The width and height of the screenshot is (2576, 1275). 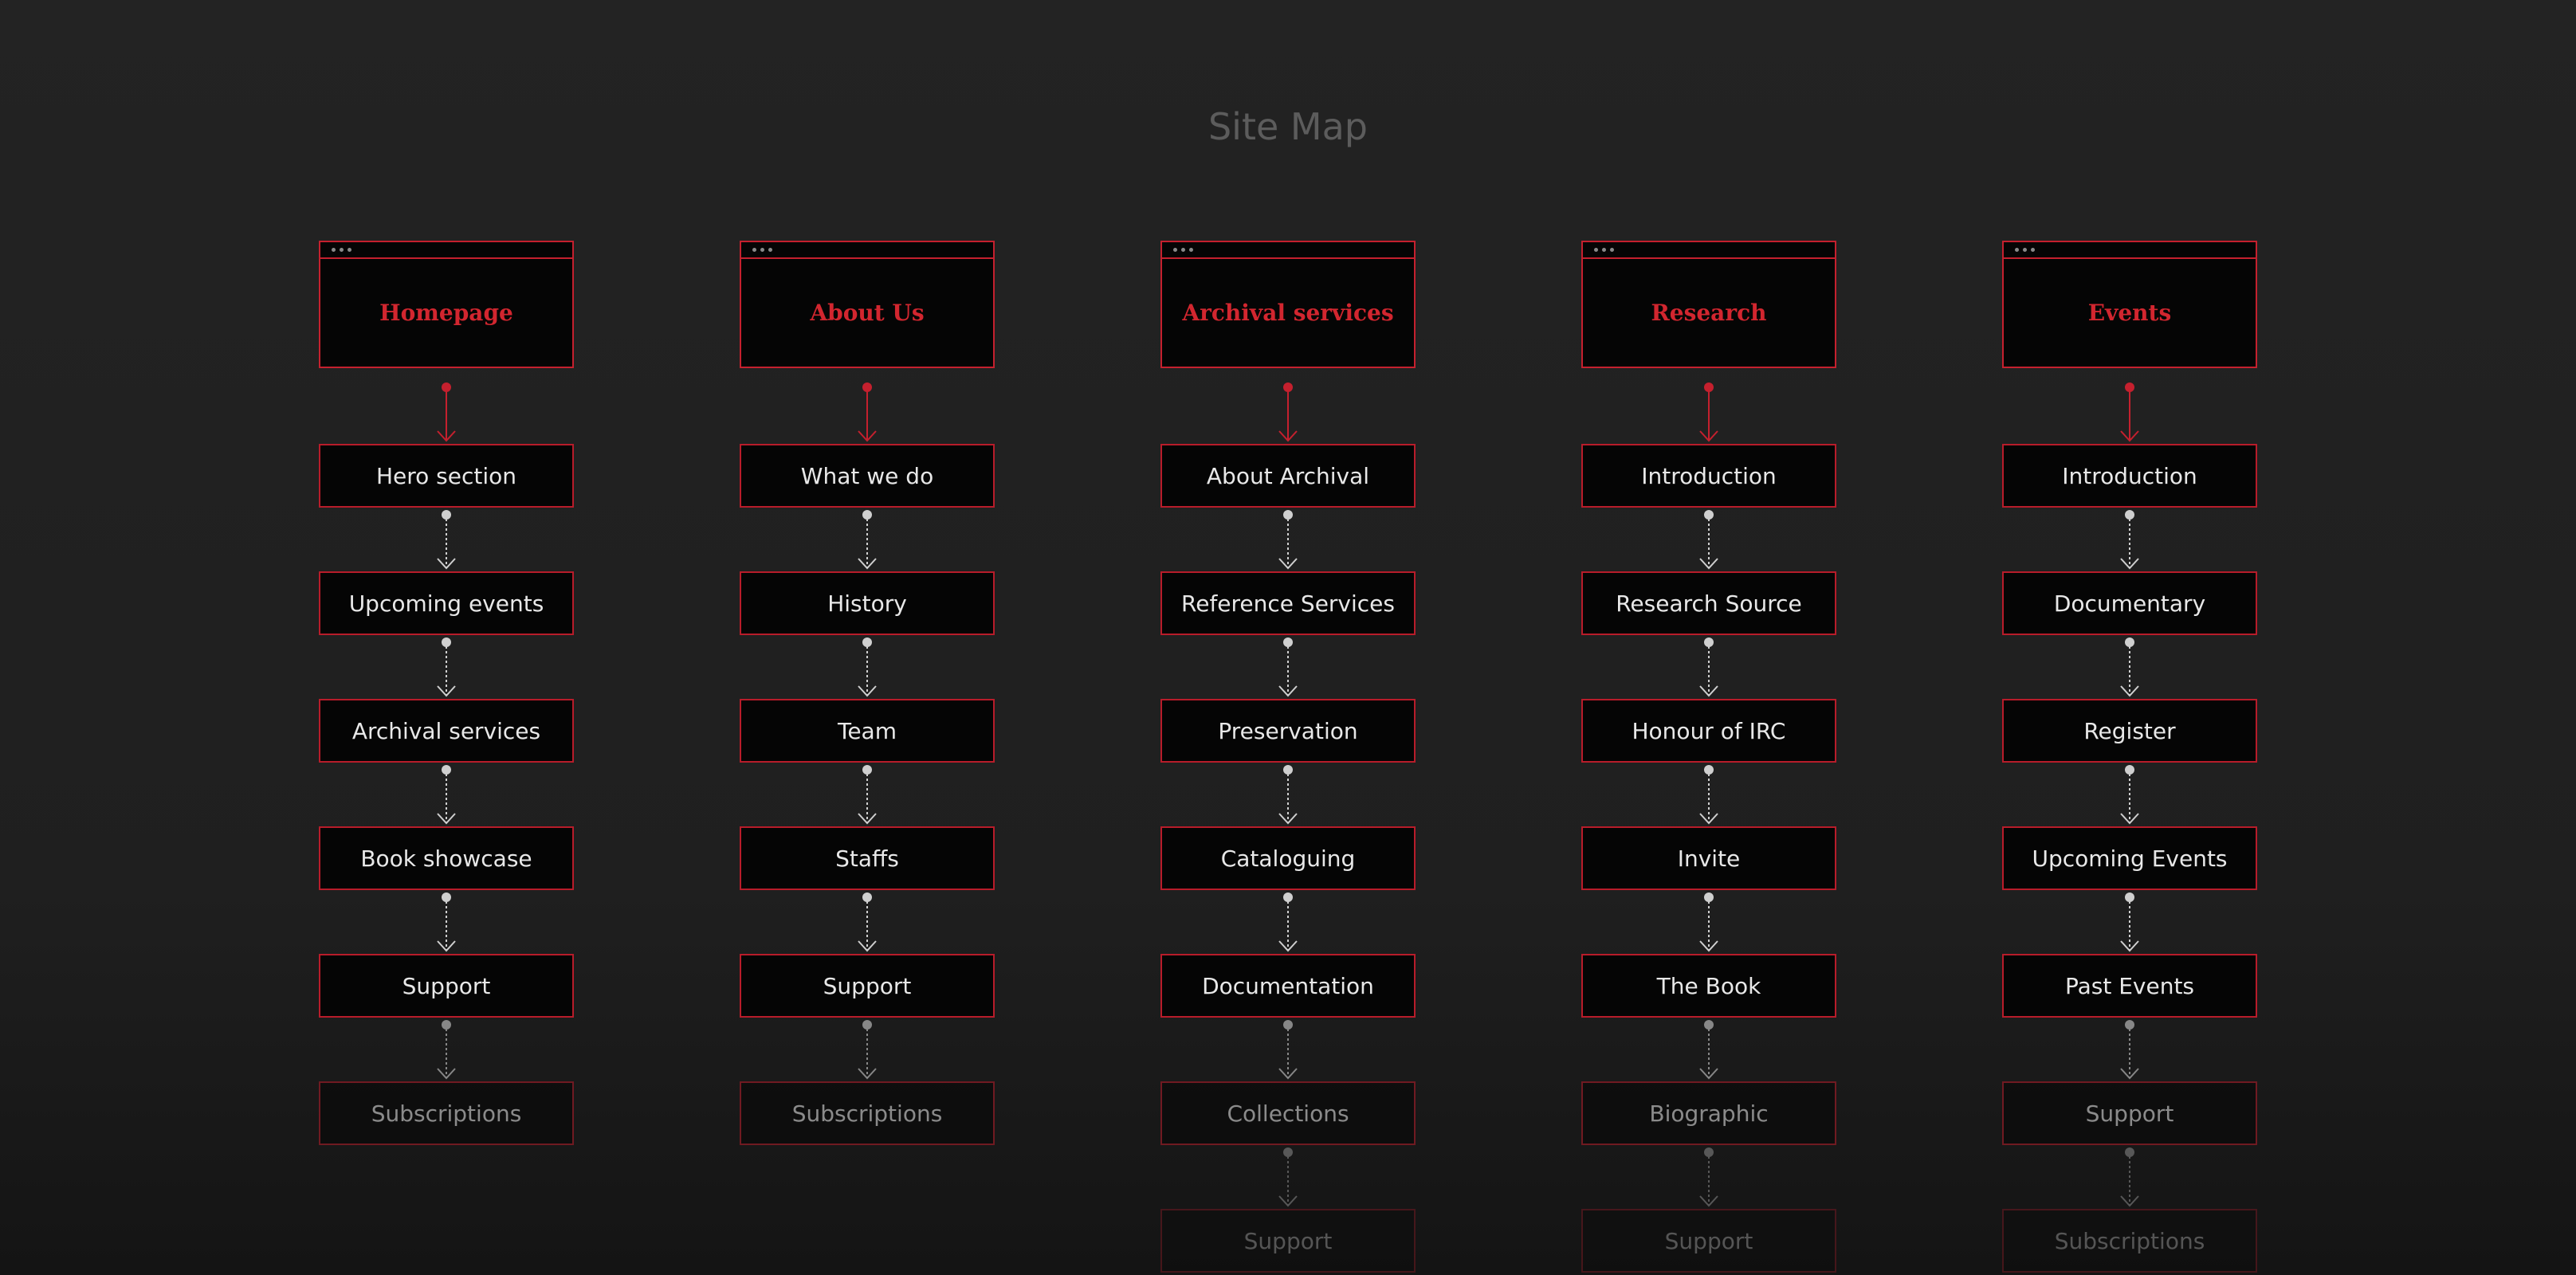 I want to click on sitemap-node: What we do, so click(x=867, y=476).